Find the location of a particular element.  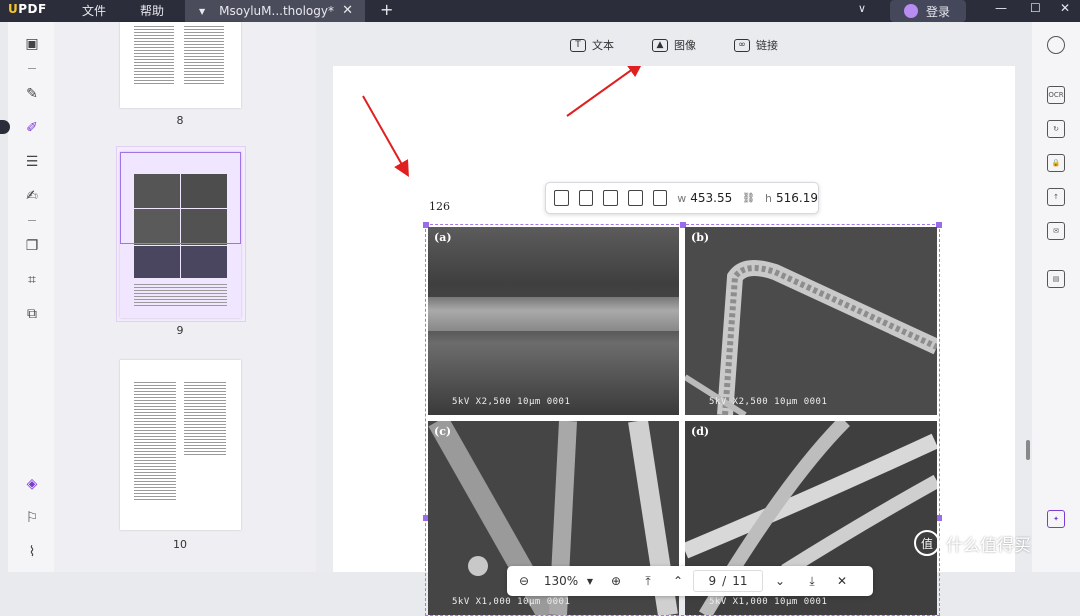

close-navigator-icon: ✕ is located at coordinates (842, 581).